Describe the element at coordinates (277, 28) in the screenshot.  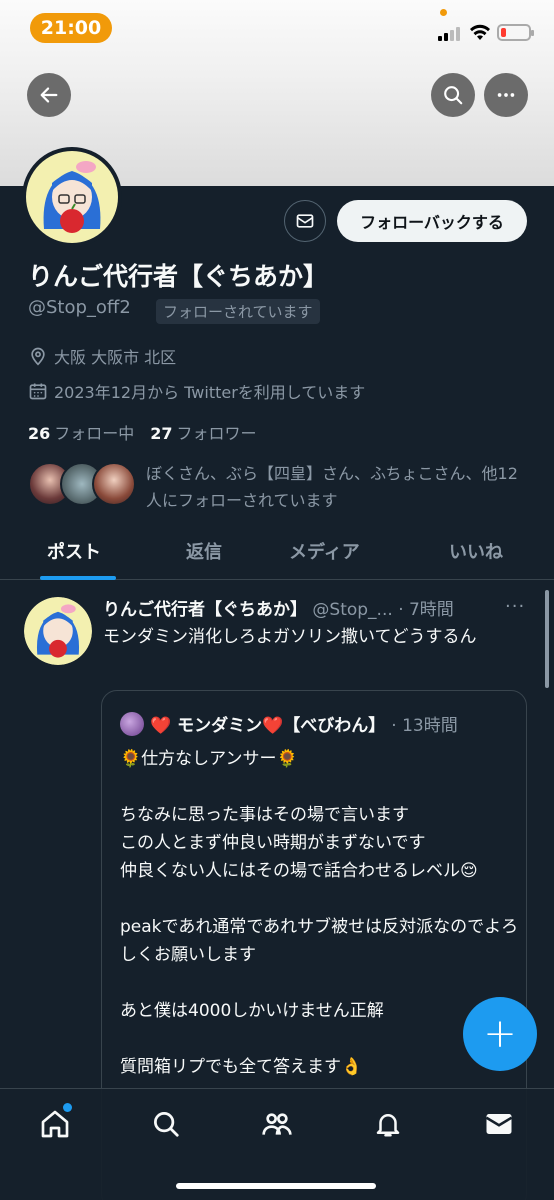
I see `status-bar: 21:00` at that location.